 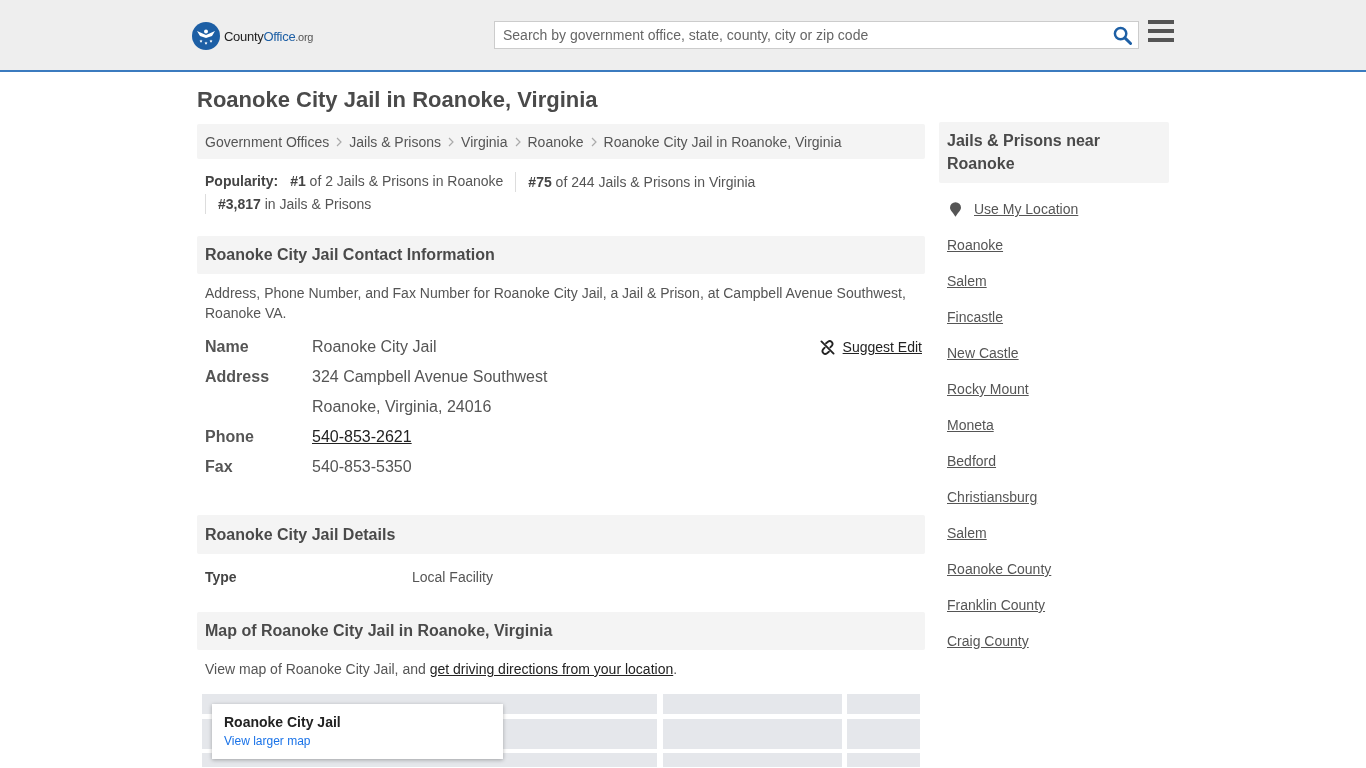 I want to click on nearby-place-link: Christiansburg, so click(x=992, y=497).